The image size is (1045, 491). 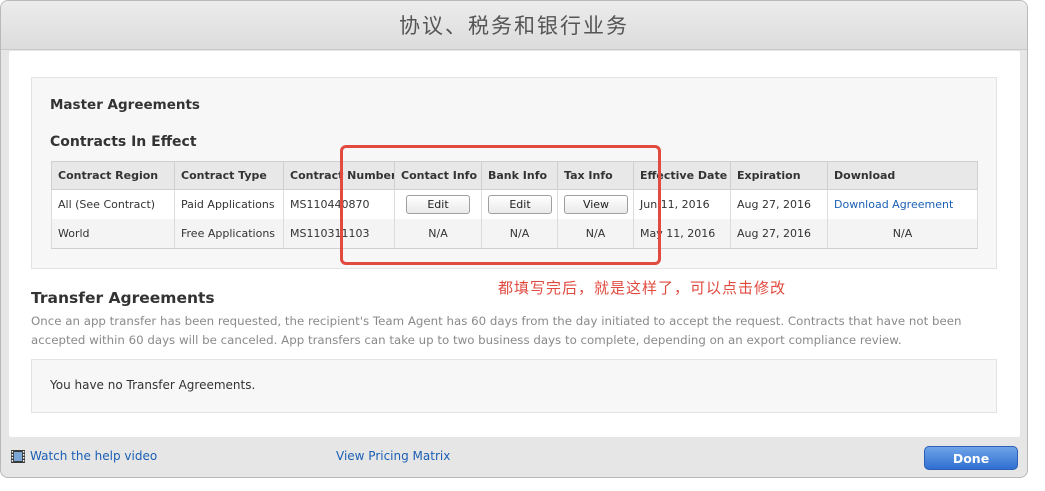 I want to click on cell-effective: Jun 11, 2016, so click(x=682, y=204).